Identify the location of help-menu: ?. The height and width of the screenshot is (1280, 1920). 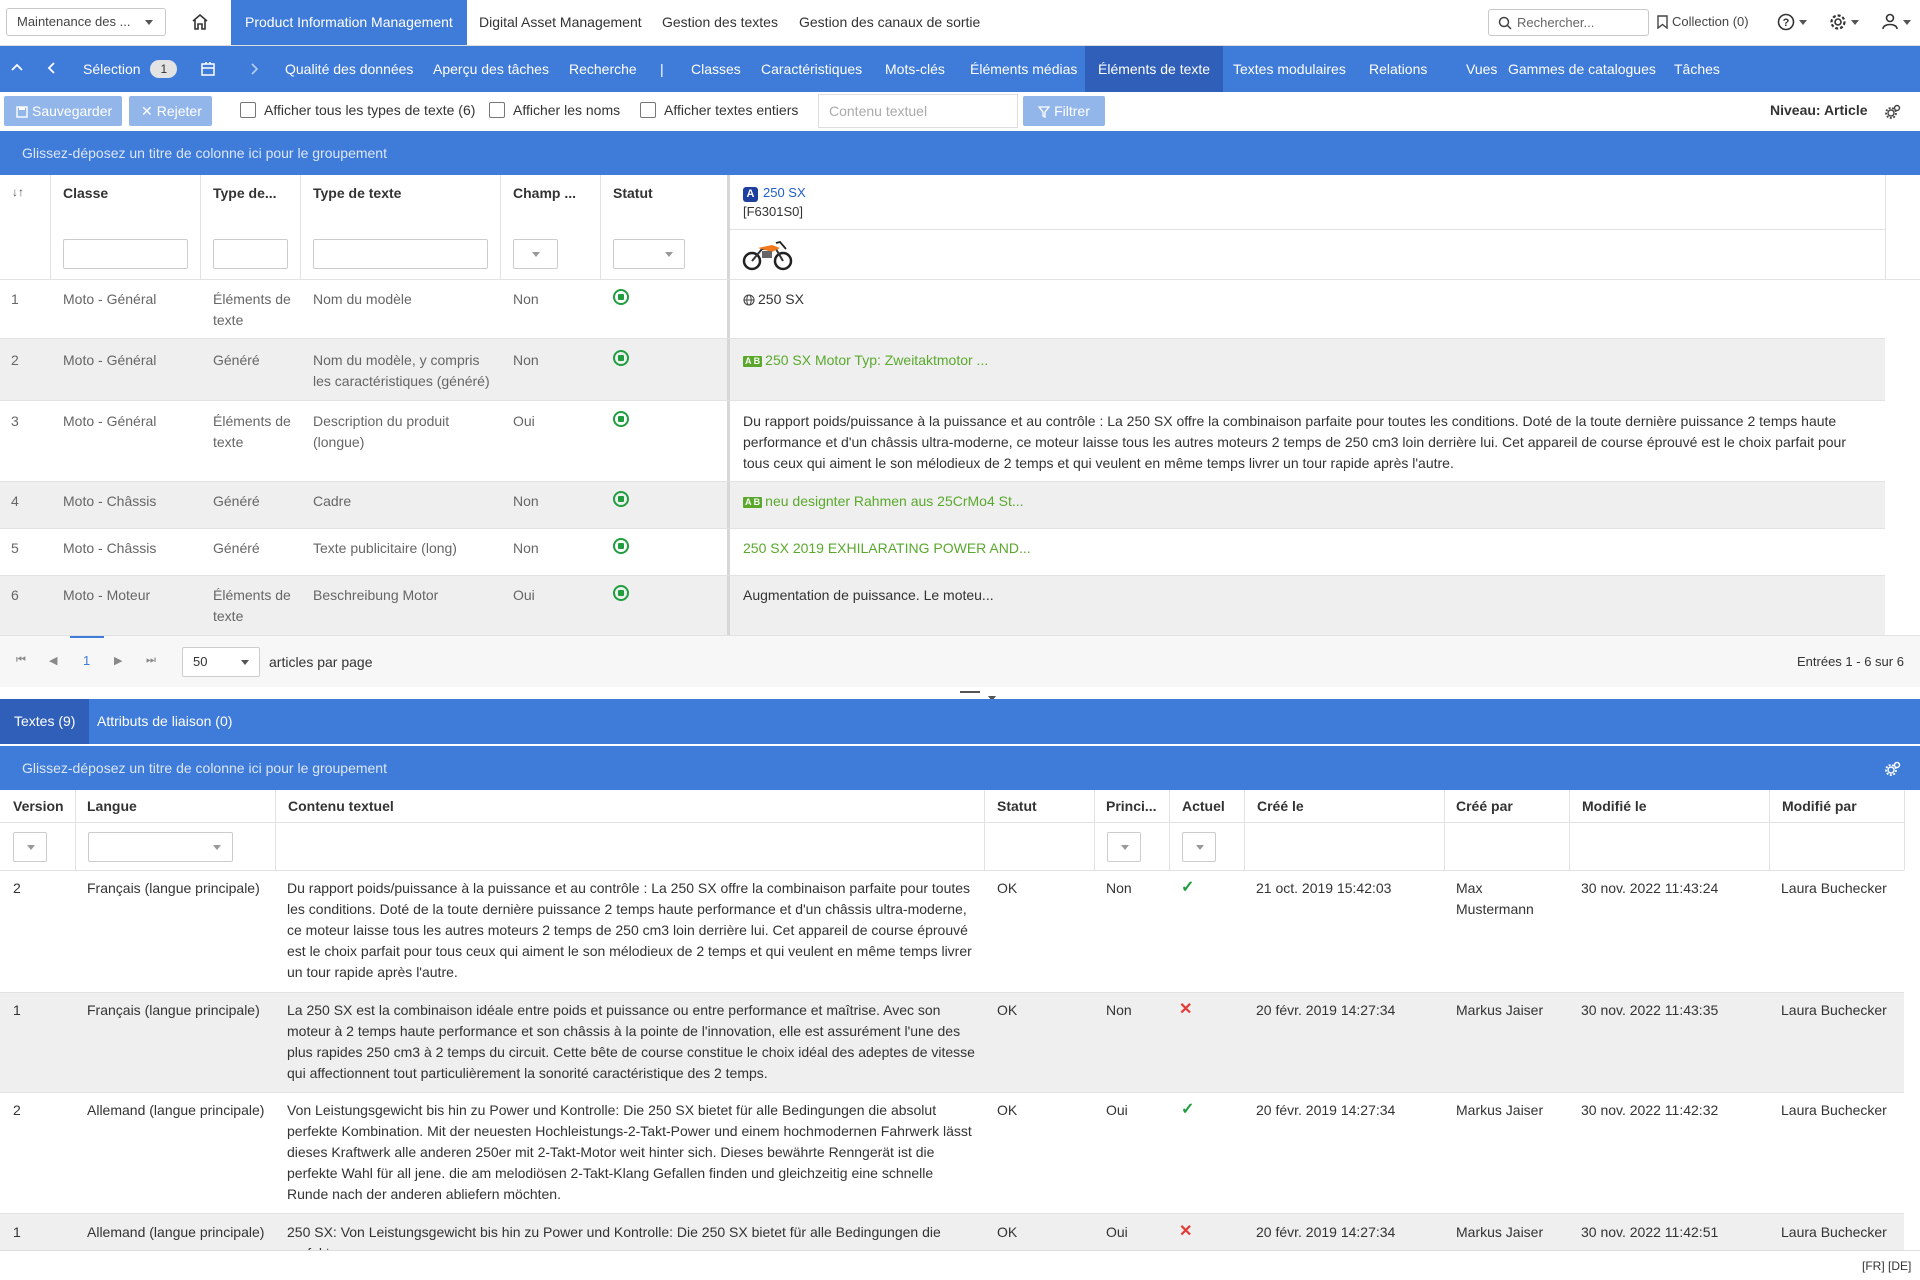
(1792, 23).